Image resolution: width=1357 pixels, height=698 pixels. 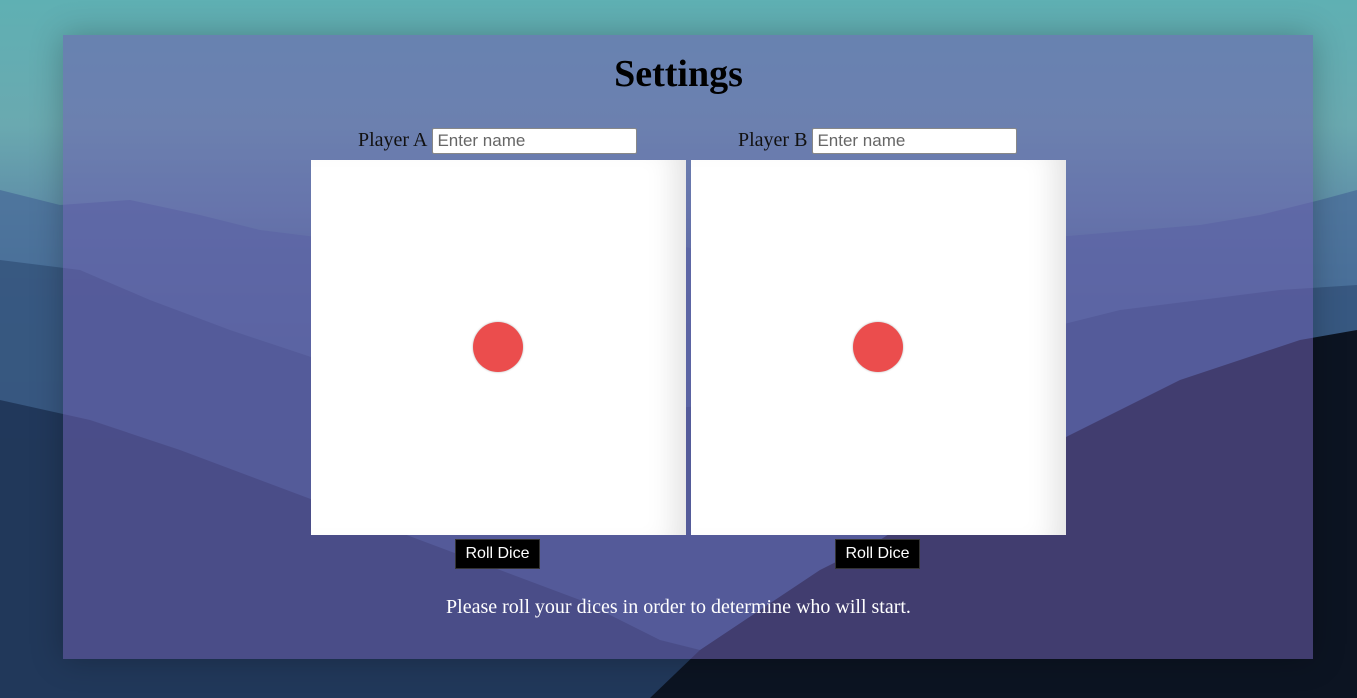 What do you see at coordinates (497, 554) in the screenshot?
I see `player-a-roll-dice-button: Roll Dice` at bounding box center [497, 554].